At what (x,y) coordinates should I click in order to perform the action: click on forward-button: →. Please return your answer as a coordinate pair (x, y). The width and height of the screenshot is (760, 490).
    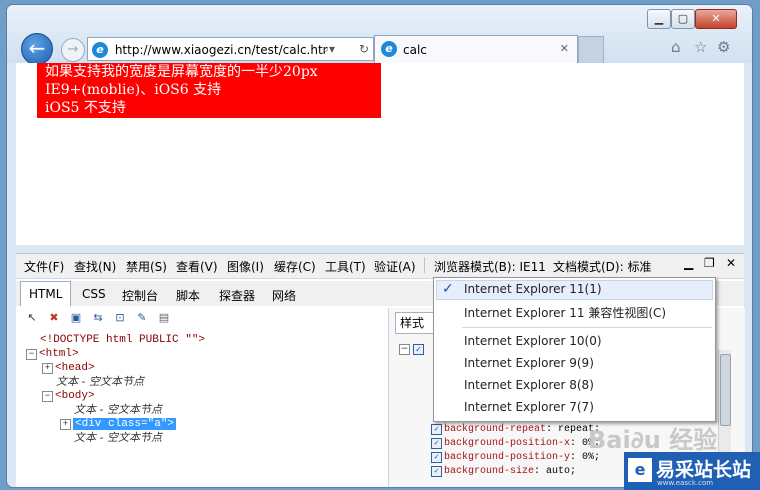
    Looking at the image, I should click on (73, 50).